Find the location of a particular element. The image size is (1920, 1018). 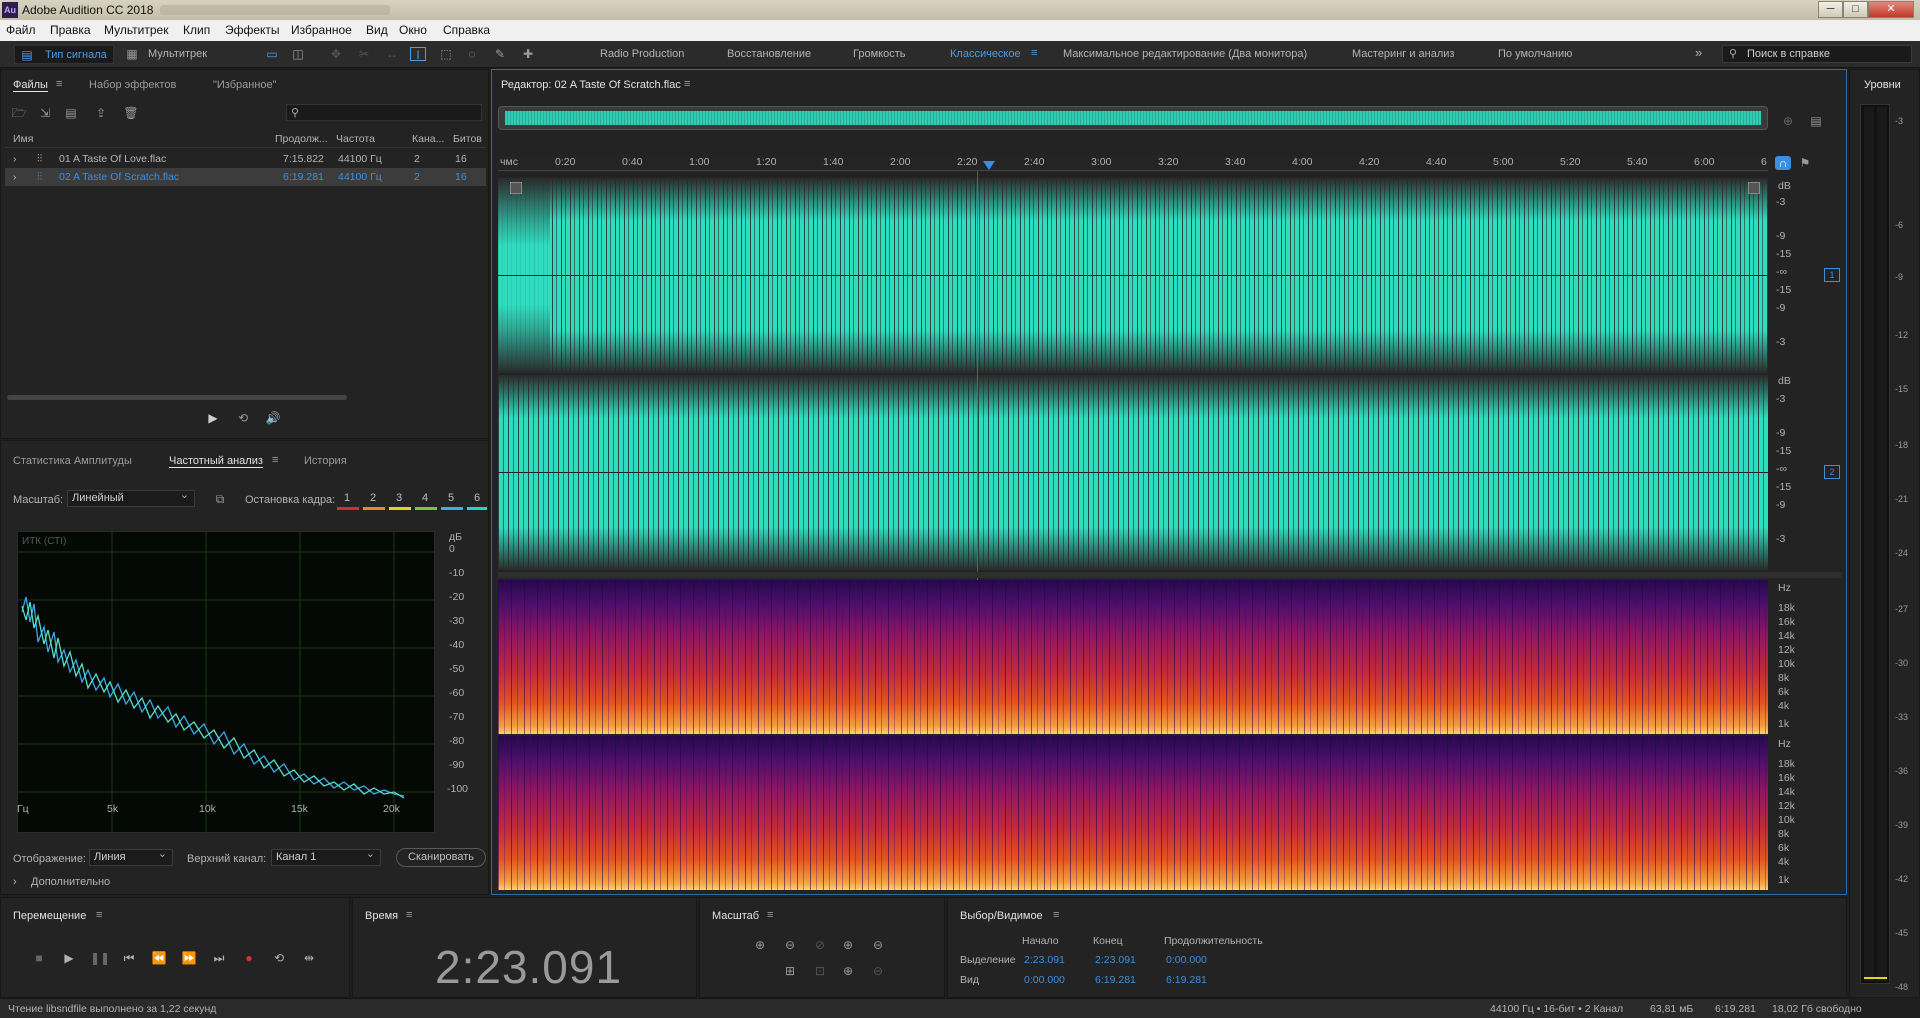

loop-button: ⟲ is located at coordinates (279, 958).